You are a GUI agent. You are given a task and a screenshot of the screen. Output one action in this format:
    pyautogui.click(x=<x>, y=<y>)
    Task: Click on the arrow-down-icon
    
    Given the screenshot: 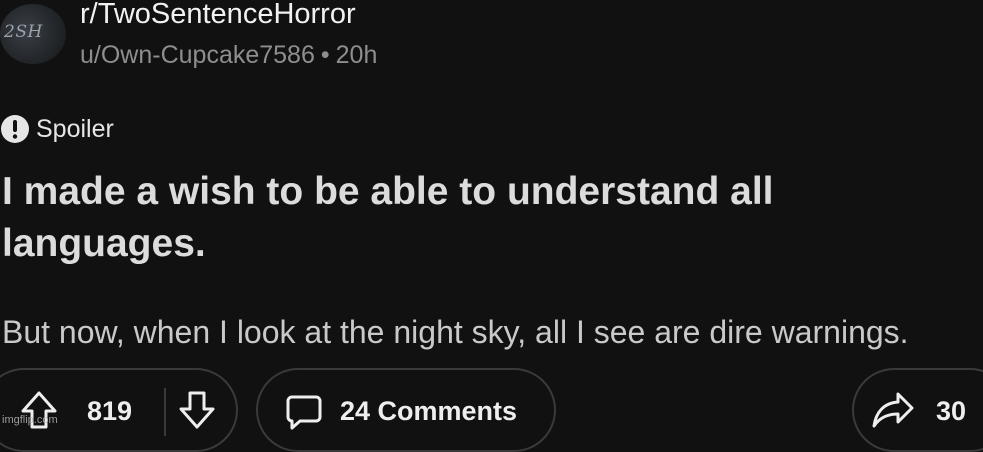 What is the action you would take?
    pyautogui.click(x=197, y=410)
    